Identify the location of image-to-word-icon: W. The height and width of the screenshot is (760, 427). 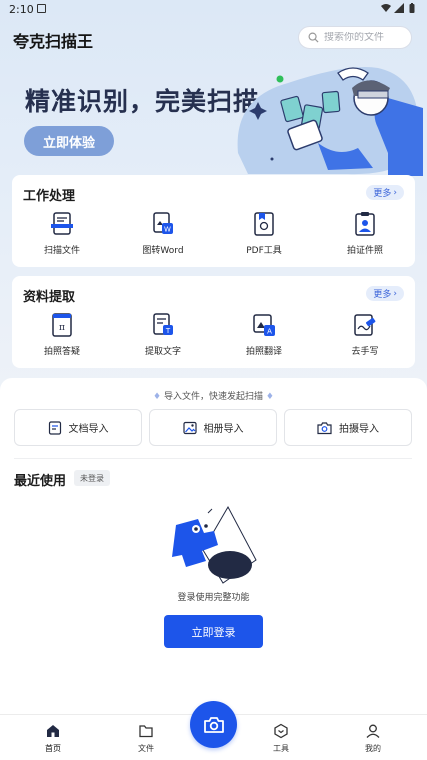
(163, 223).